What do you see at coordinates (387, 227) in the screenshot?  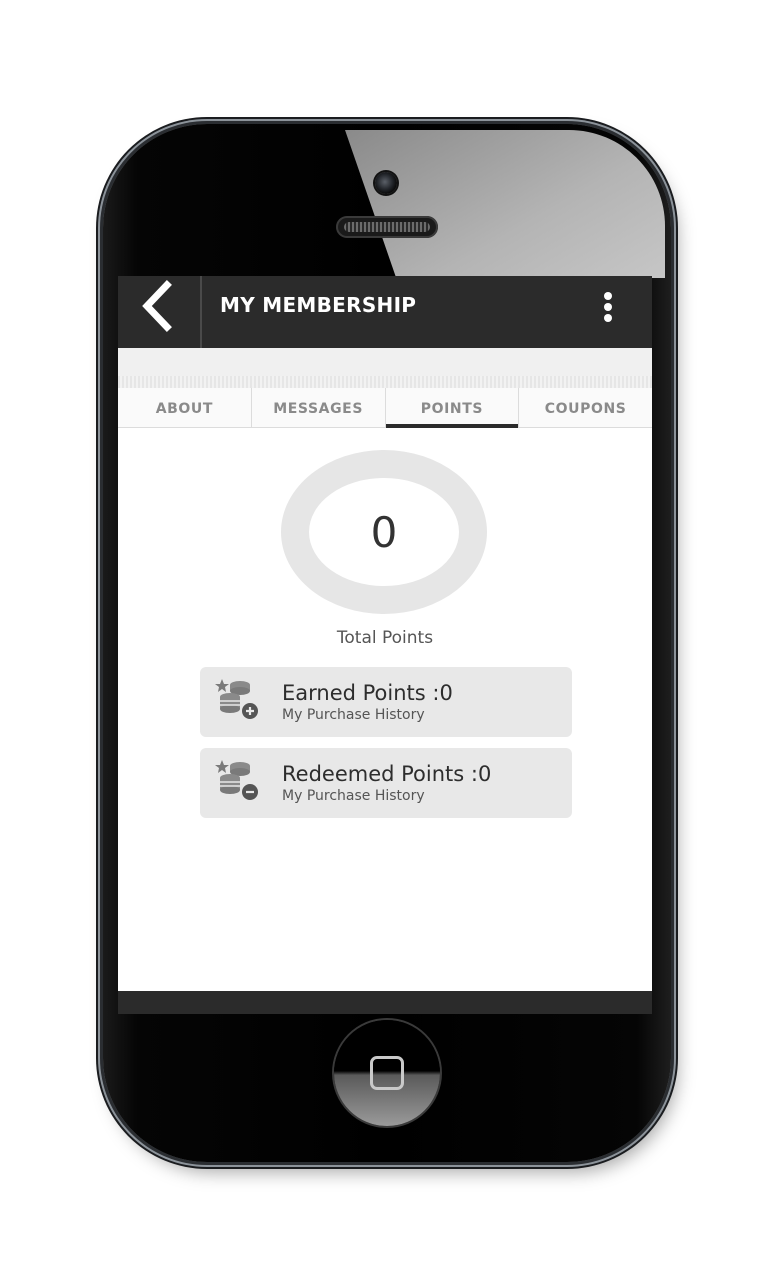 I see `earpiece-speaker` at bounding box center [387, 227].